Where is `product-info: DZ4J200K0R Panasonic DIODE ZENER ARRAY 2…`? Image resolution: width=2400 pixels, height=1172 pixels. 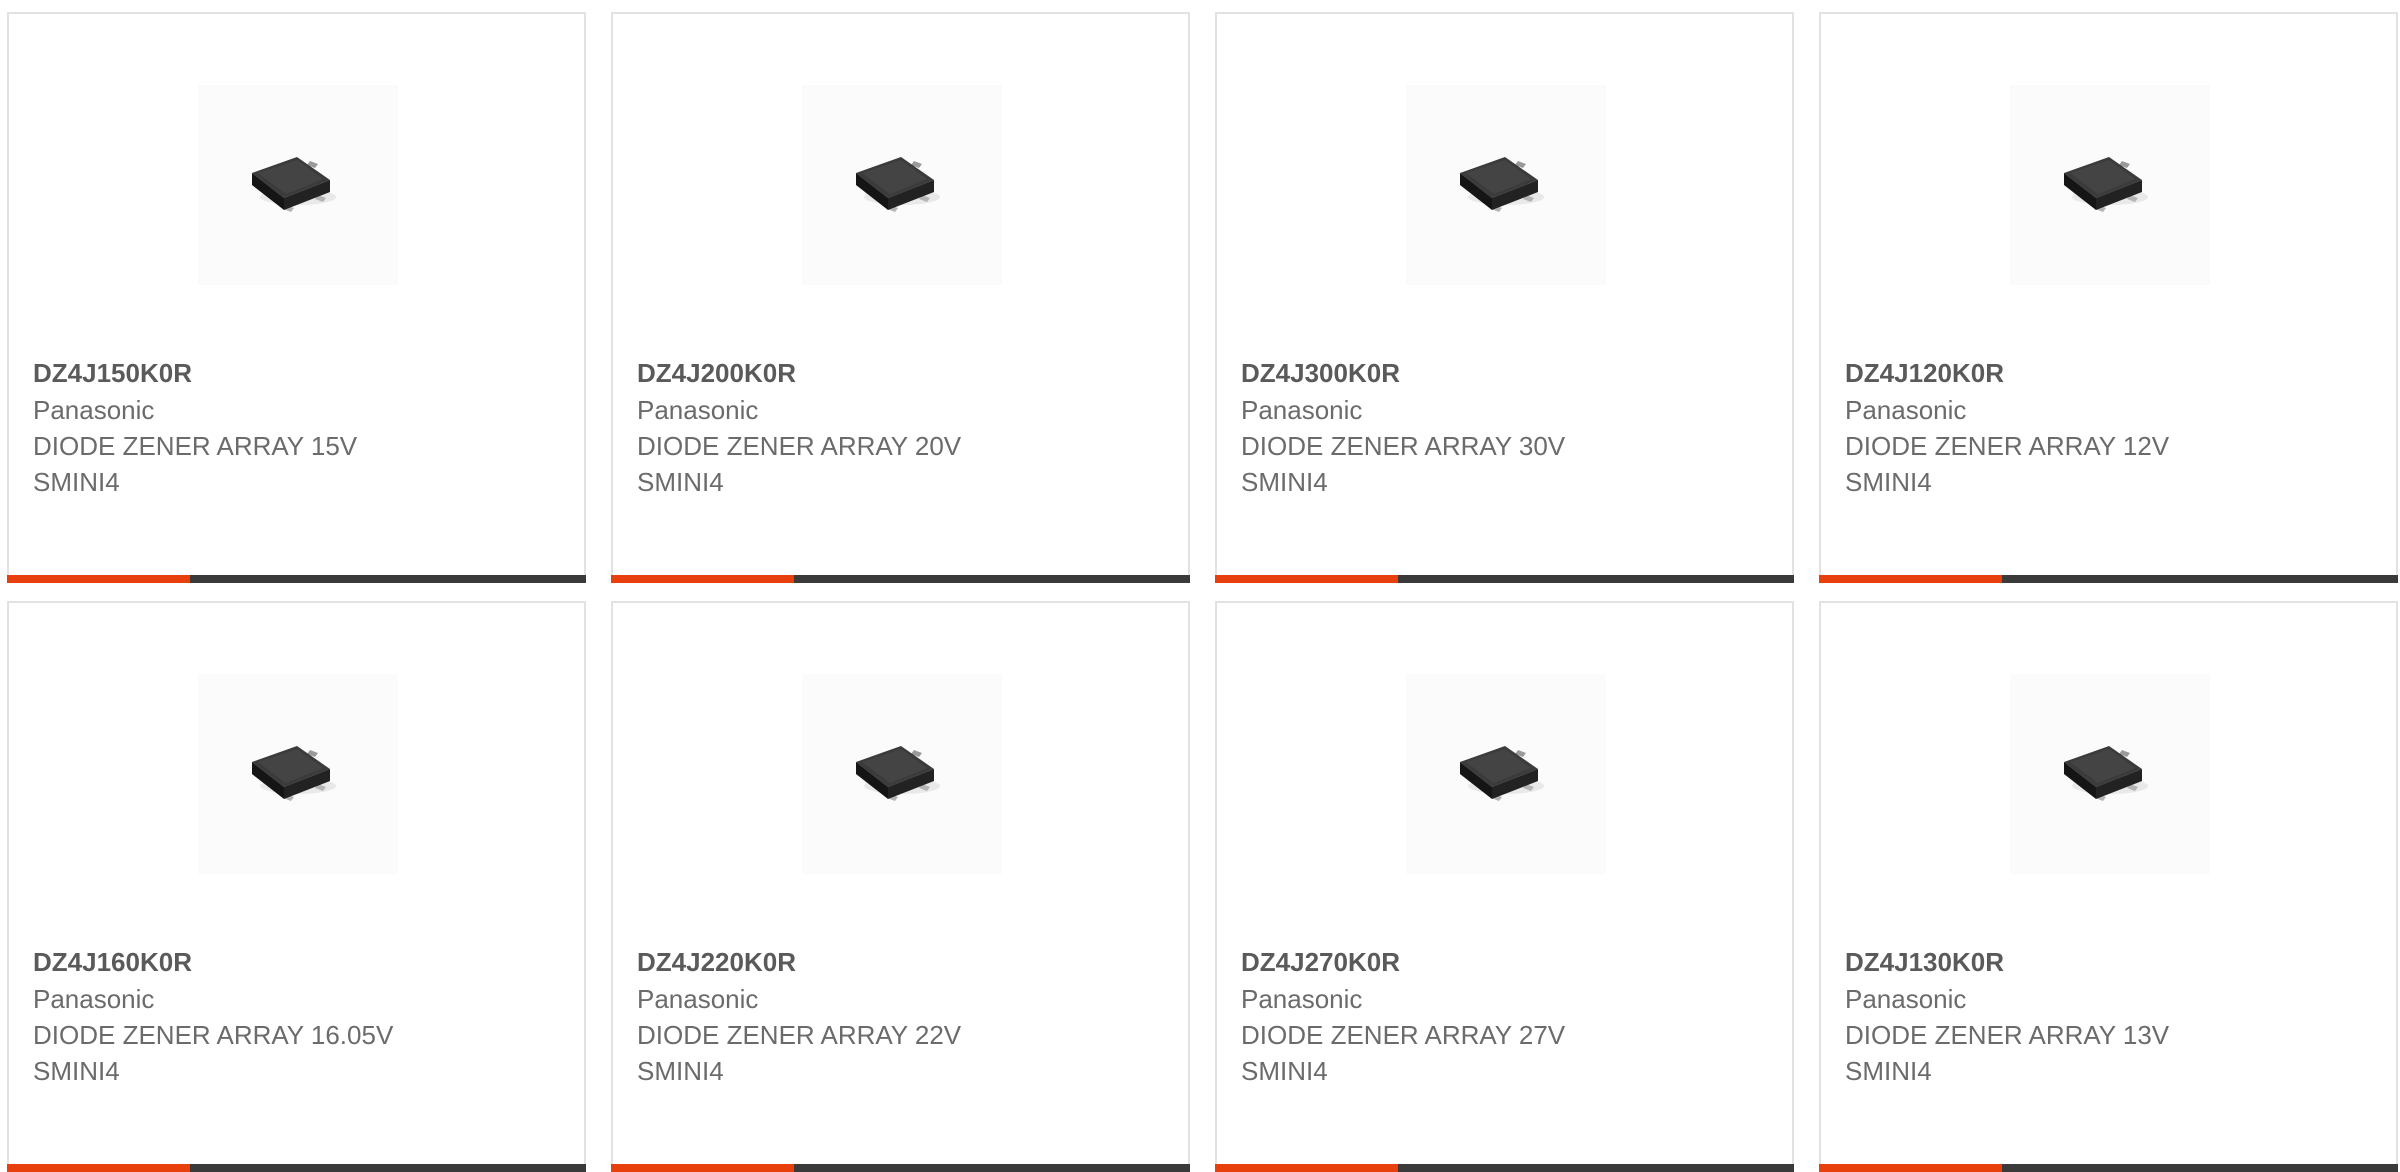 product-info: DZ4J200K0R Panasonic DIODE ZENER ARRAY 2… is located at coordinates (902, 427).